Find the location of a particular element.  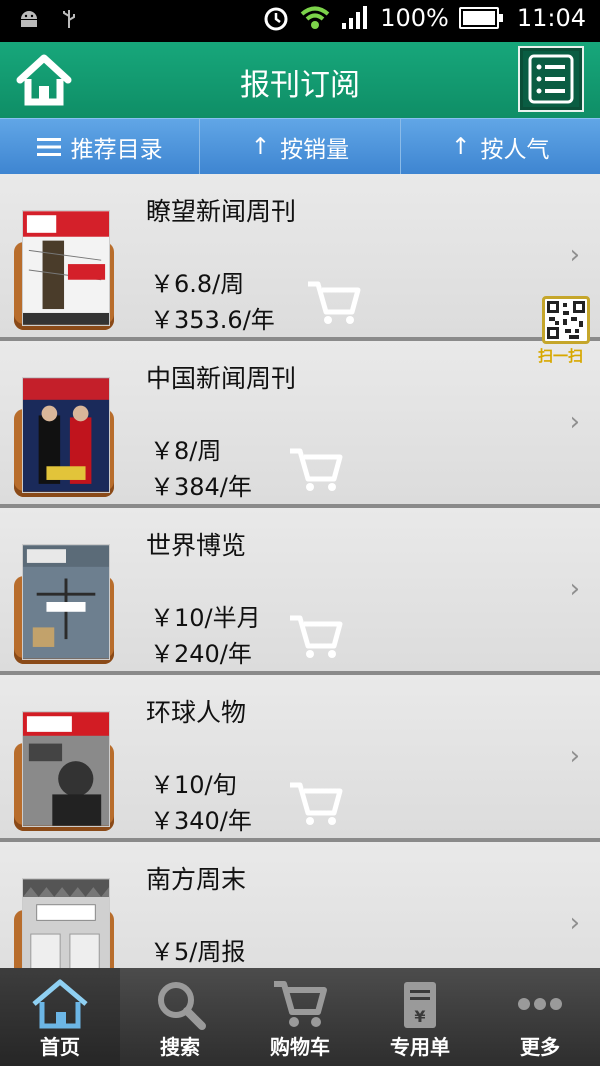

item-price-year: ￥384/年 is located at coordinates (201, 487).